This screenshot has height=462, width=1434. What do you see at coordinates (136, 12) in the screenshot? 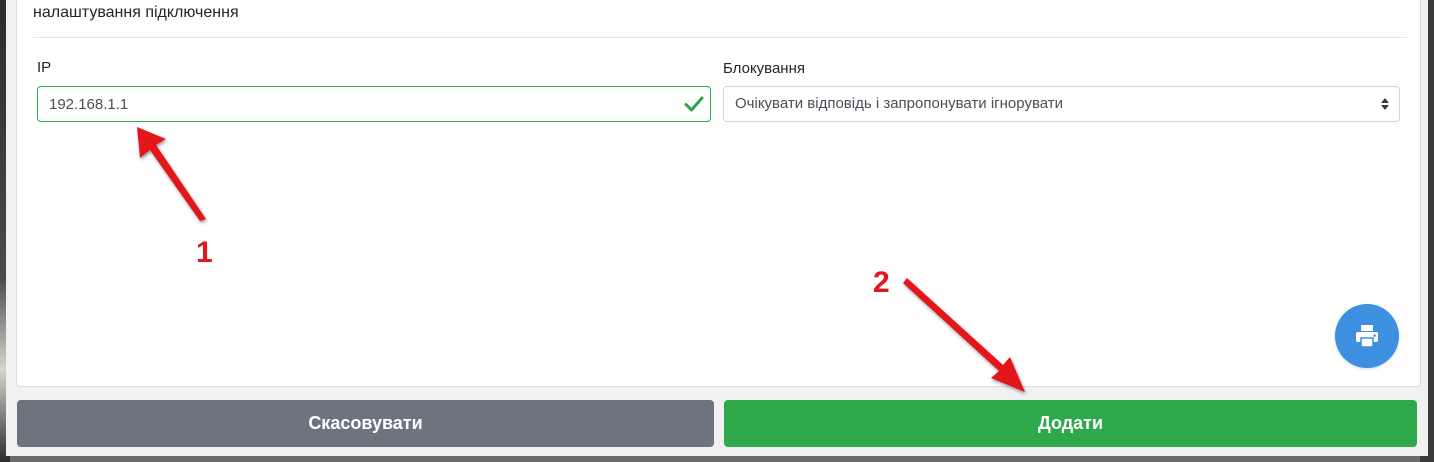
I see `panel-title: налаштування підключення` at bounding box center [136, 12].